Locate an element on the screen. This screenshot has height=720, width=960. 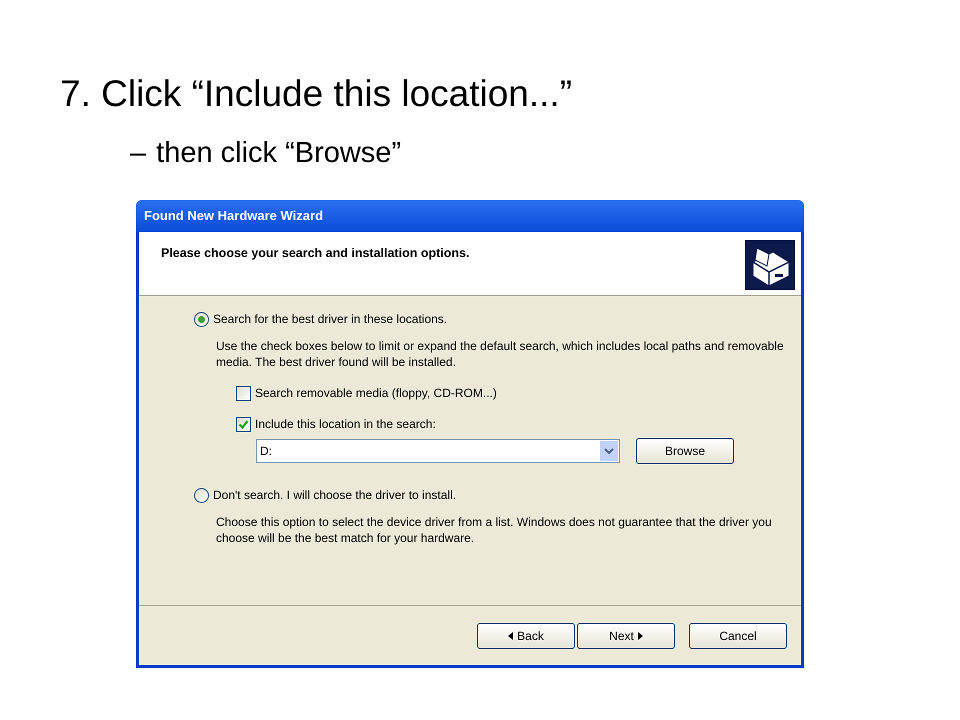
caret-left-icon is located at coordinates (511, 636).